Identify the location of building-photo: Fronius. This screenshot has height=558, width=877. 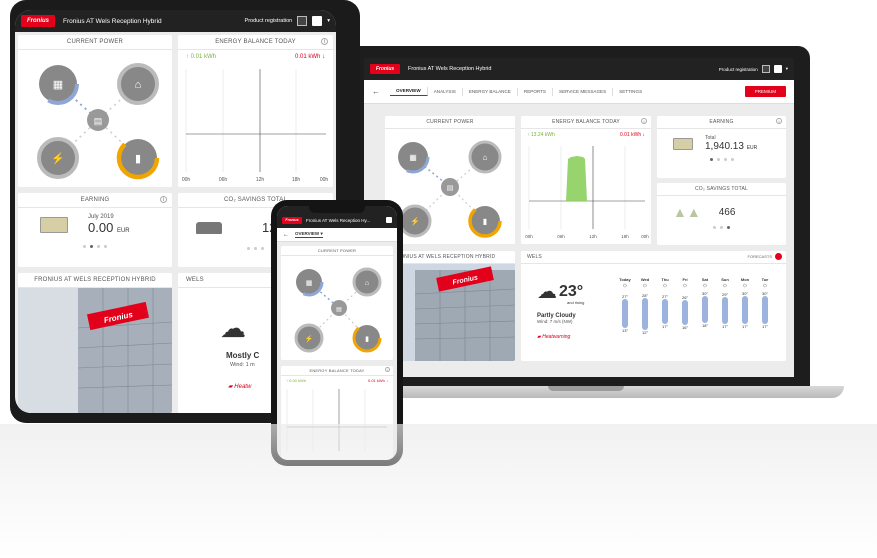
(95, 350).